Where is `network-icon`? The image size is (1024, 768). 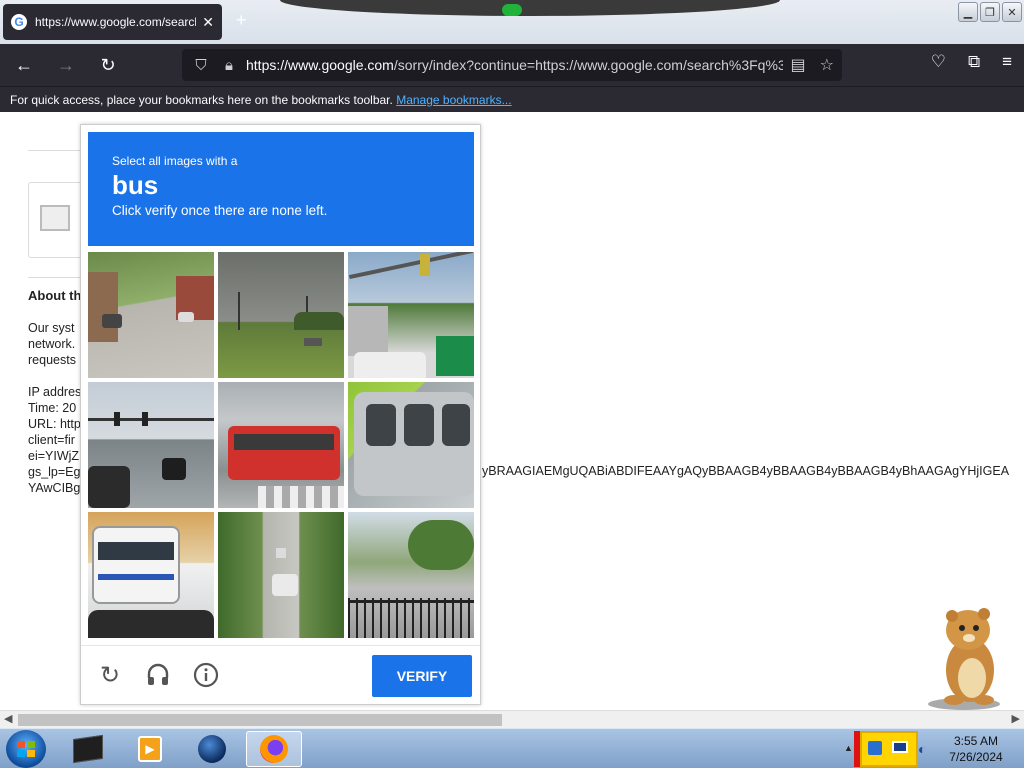 network-icon is located at coordinates (875, 748).